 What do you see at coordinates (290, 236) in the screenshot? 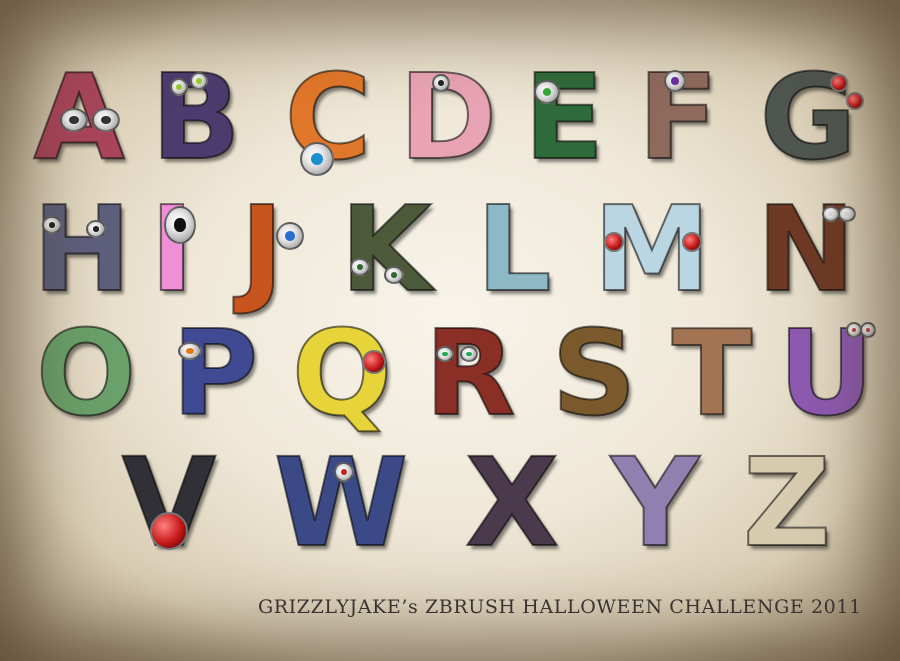
I see `j-eye-icon` at bounding box center [290, 236].